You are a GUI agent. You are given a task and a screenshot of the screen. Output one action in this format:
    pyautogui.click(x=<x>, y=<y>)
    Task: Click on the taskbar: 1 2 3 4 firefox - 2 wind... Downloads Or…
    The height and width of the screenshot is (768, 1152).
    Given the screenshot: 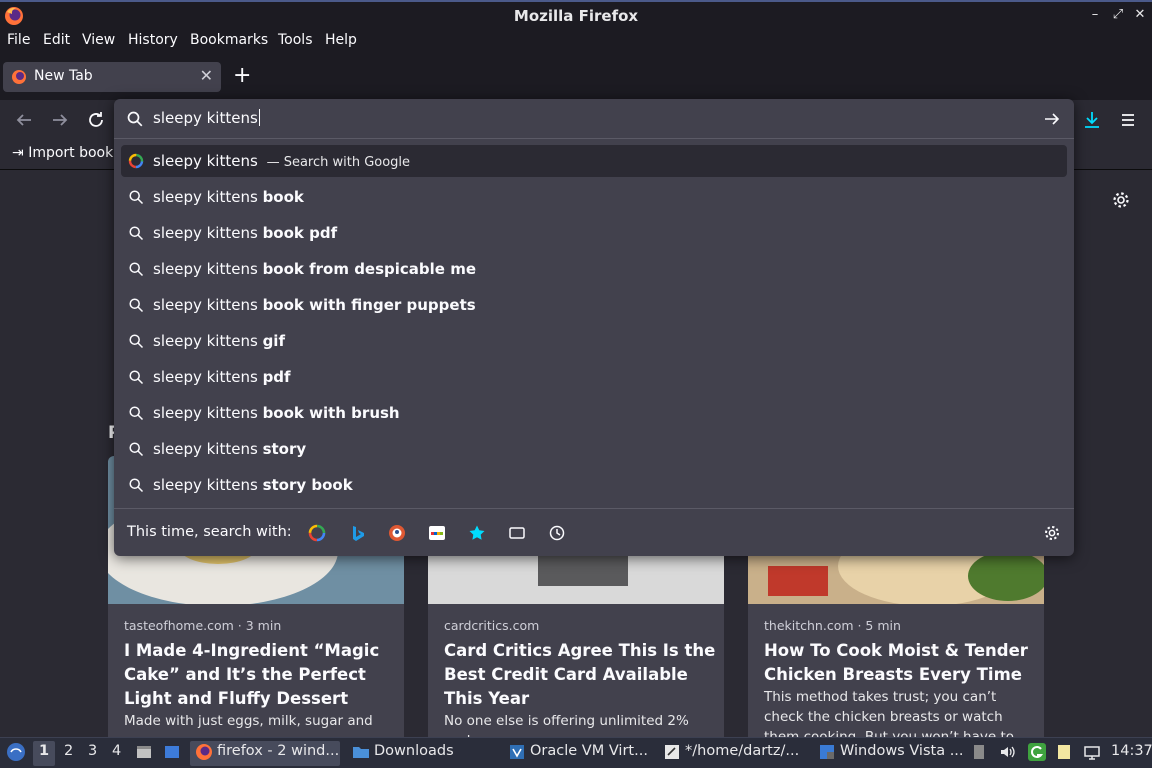 What is the action you would take?
    pyautogui.click(x=576, y=752)
    